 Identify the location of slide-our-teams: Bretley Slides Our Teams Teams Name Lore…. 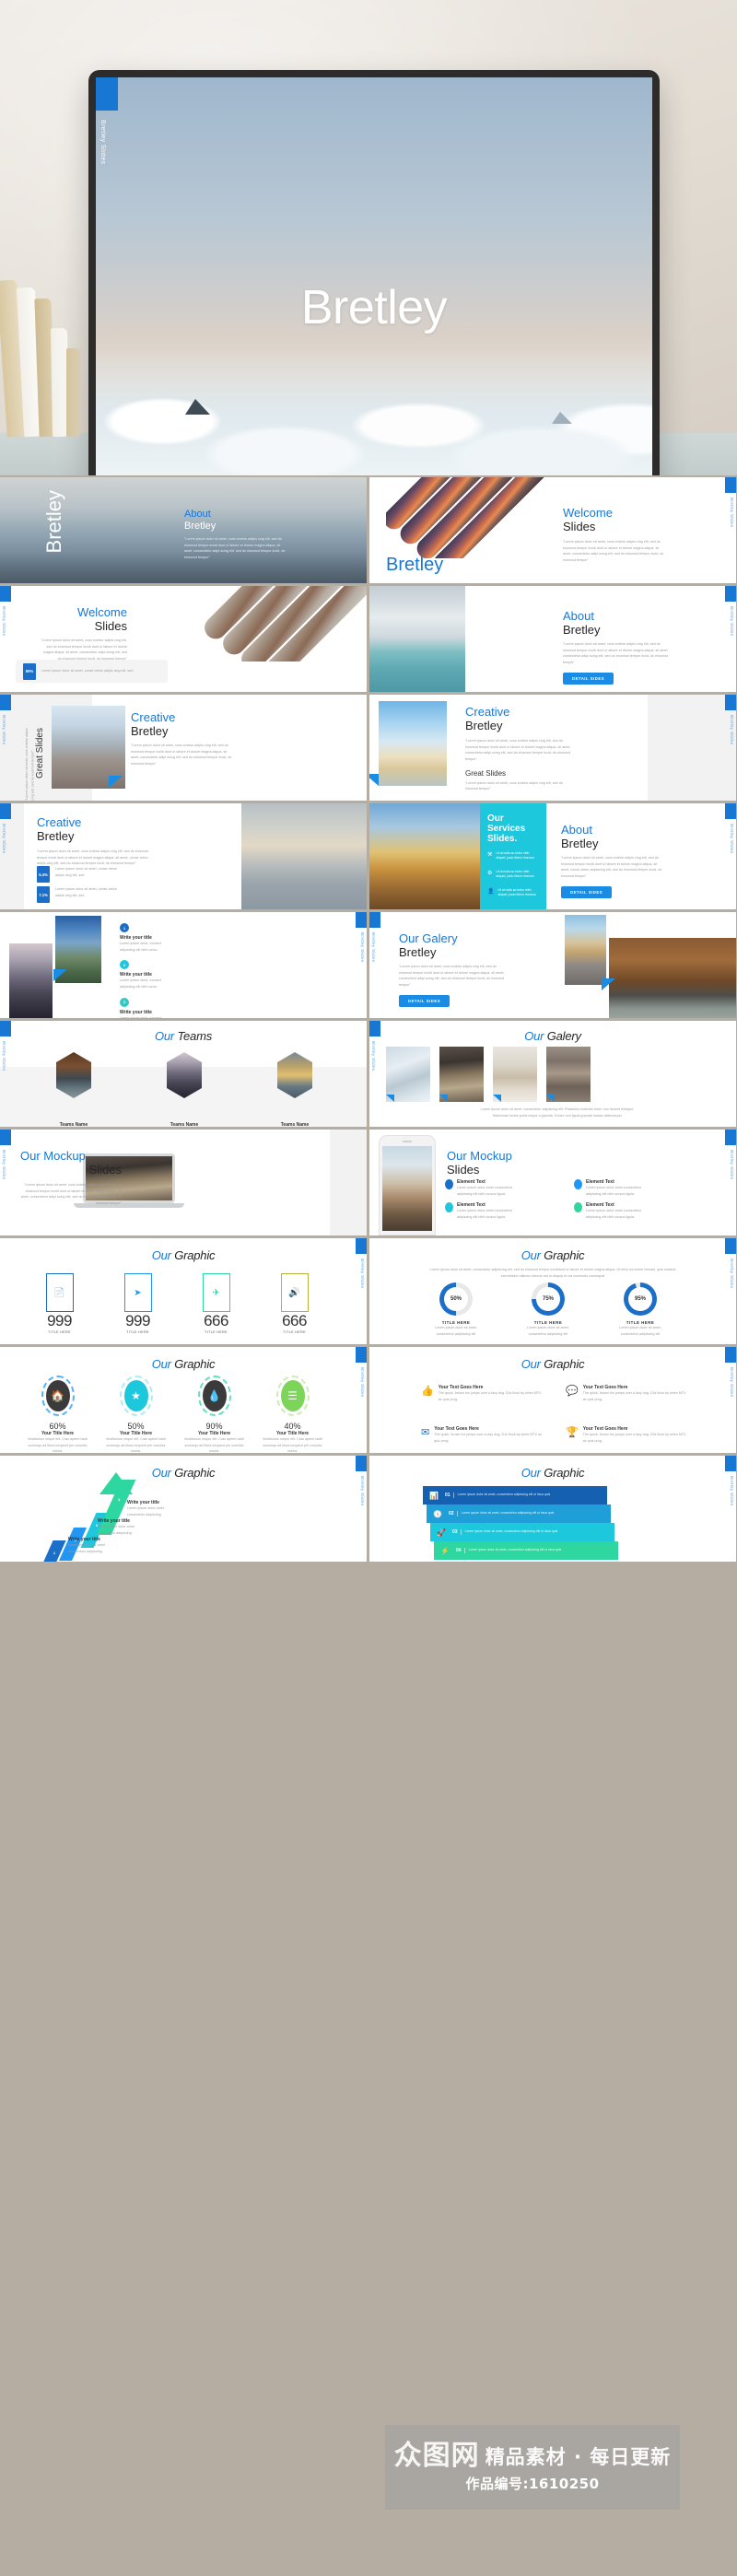
(183, 1074).